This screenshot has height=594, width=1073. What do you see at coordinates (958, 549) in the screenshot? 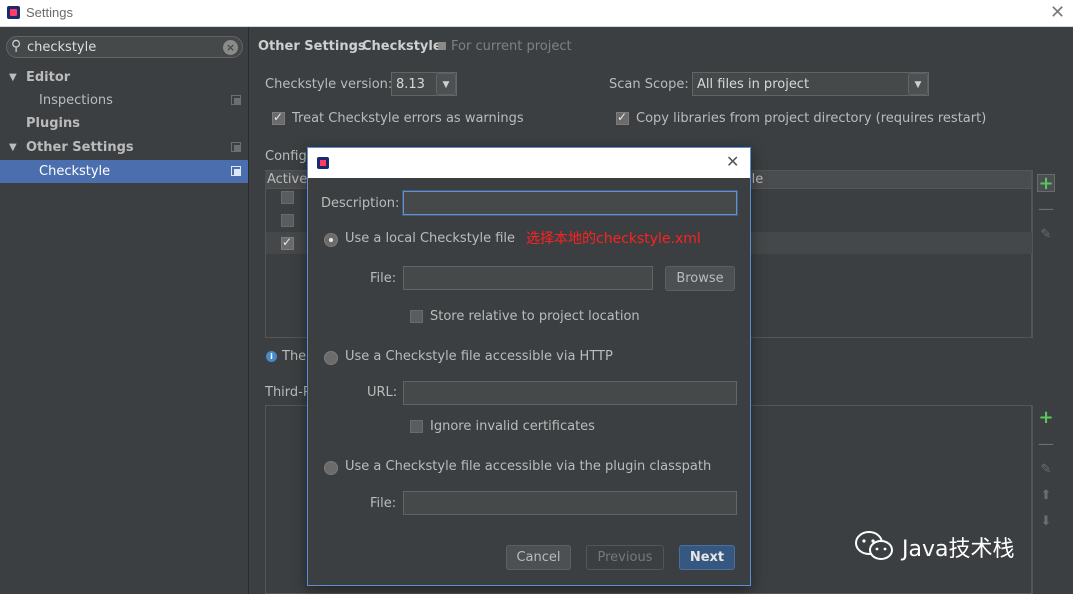
I see `watermark-text: Java技术栈` at bounding box center [958, 549].